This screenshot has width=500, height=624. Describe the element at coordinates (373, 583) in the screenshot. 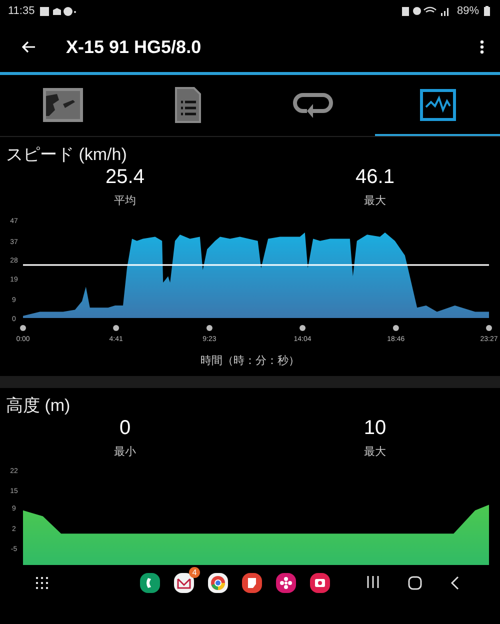

I see `recents-button` at that location.